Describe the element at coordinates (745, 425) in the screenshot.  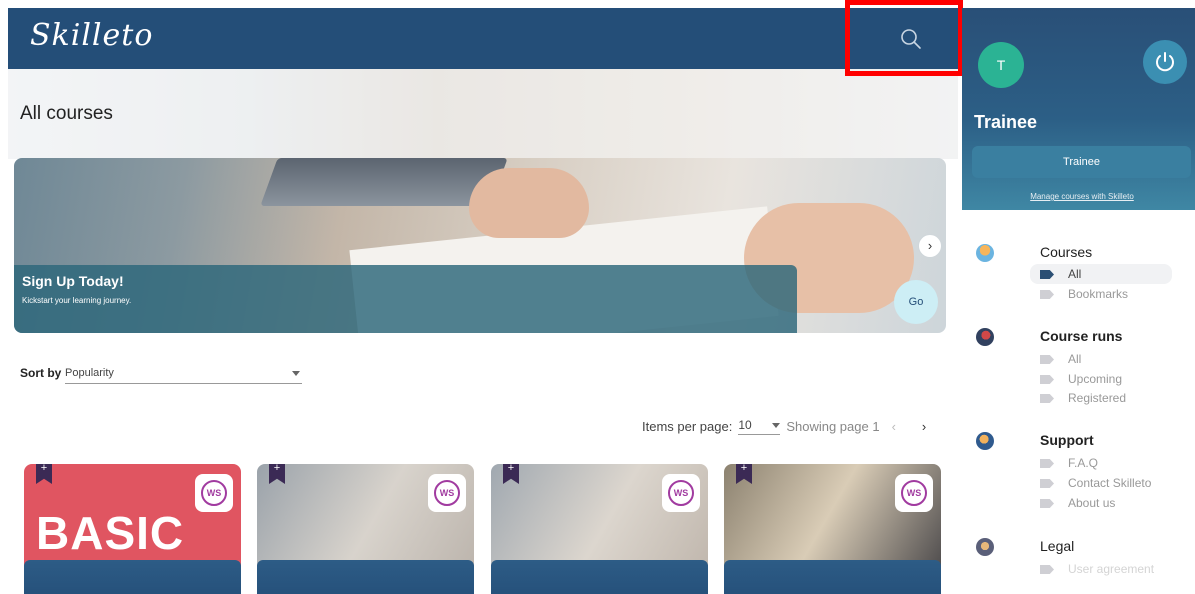
I see `items-per-page-value: 10` at that location.